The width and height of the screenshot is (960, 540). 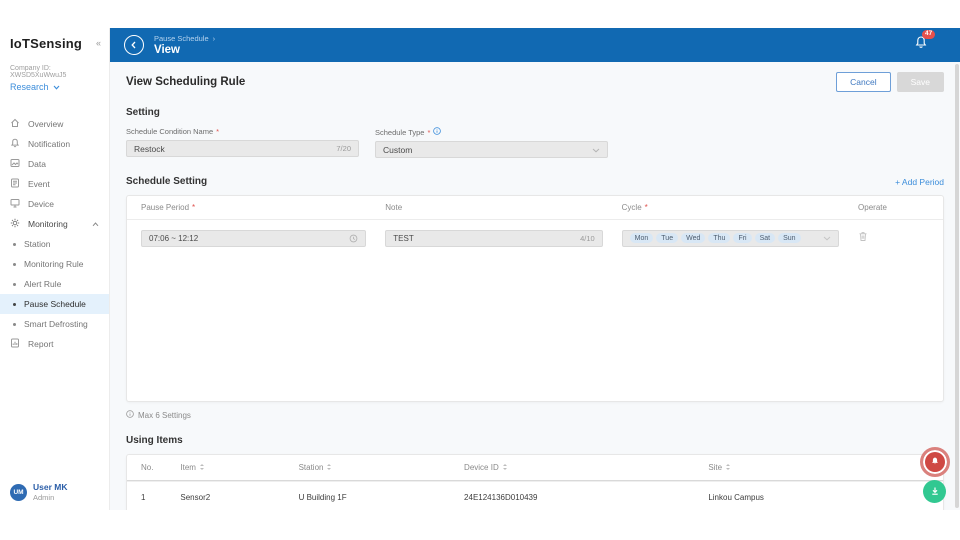 What do you see at coordinates (37, 164) in the screenshot?
I see `sidebar-item-label: Data` at bounding box center [37, 164].